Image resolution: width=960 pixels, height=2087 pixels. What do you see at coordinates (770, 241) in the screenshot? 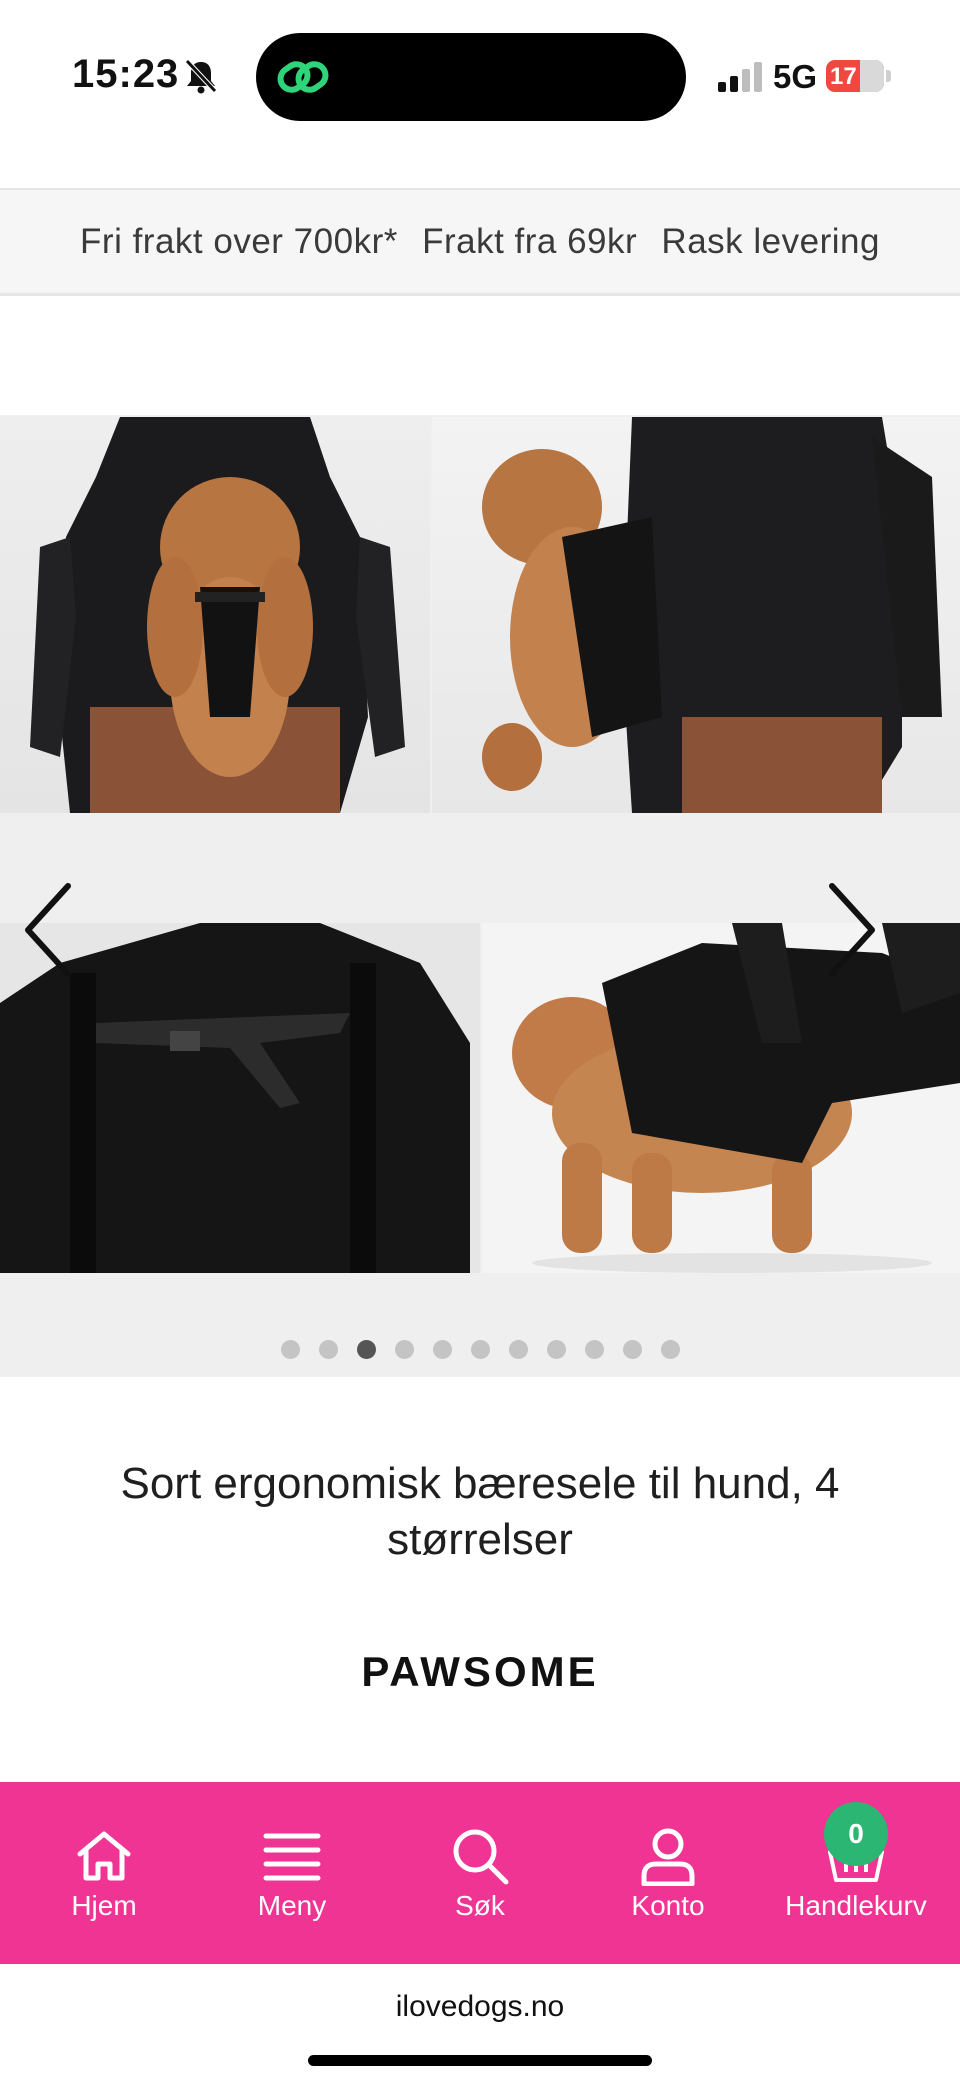
I see `promo-item-fast-delivery: Rask levering` at bounding box center [770, 241].